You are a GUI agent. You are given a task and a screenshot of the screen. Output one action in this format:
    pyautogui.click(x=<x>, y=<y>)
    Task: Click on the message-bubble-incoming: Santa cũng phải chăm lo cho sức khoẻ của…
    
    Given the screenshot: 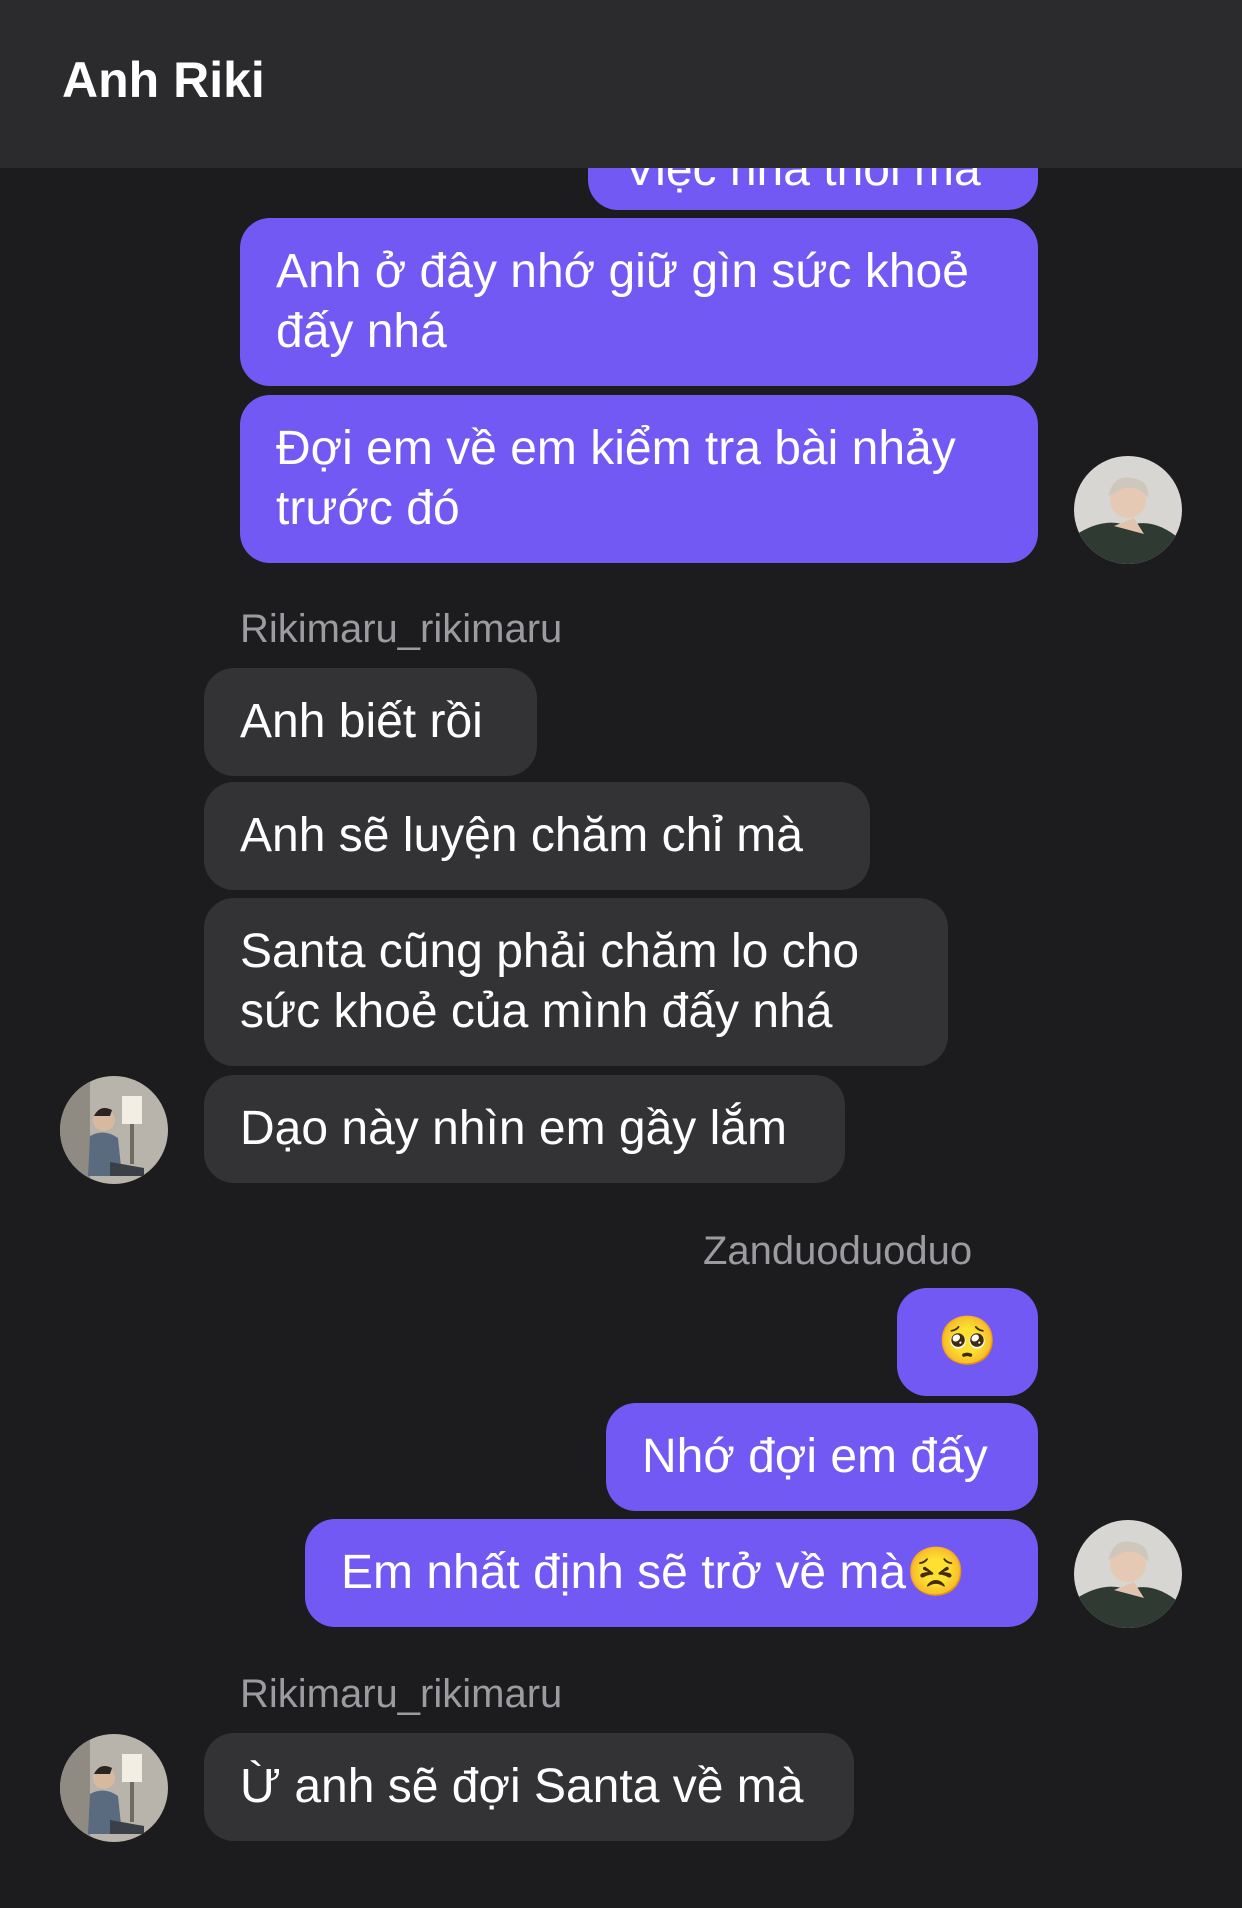 What is the action you would take?
    pyautogui.click(x=576, y=982)
    